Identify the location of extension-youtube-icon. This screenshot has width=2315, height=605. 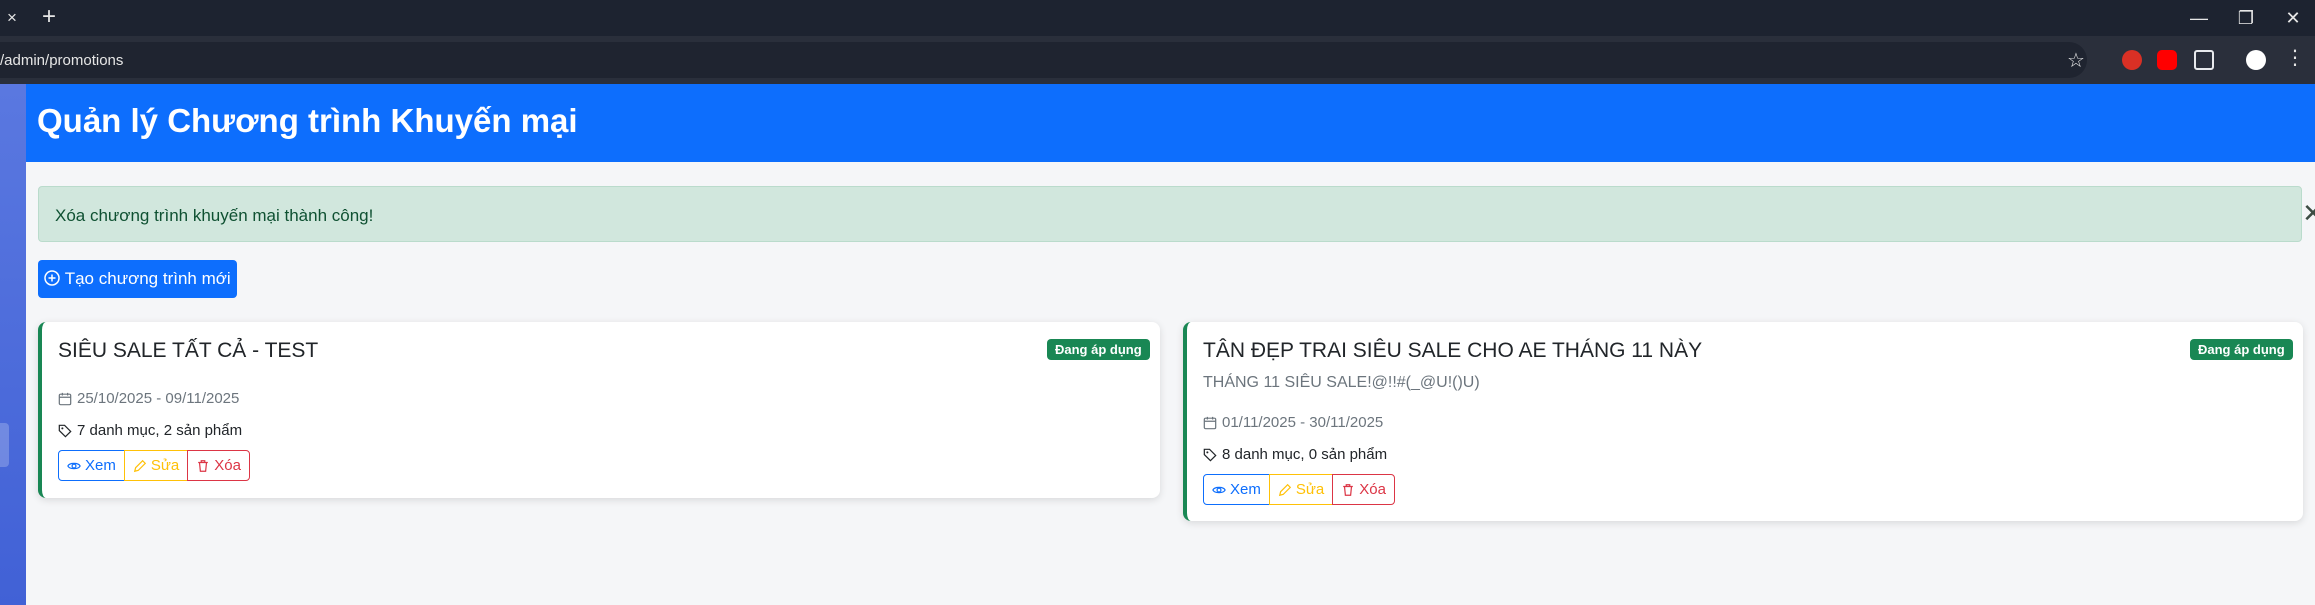
(2167, 60).